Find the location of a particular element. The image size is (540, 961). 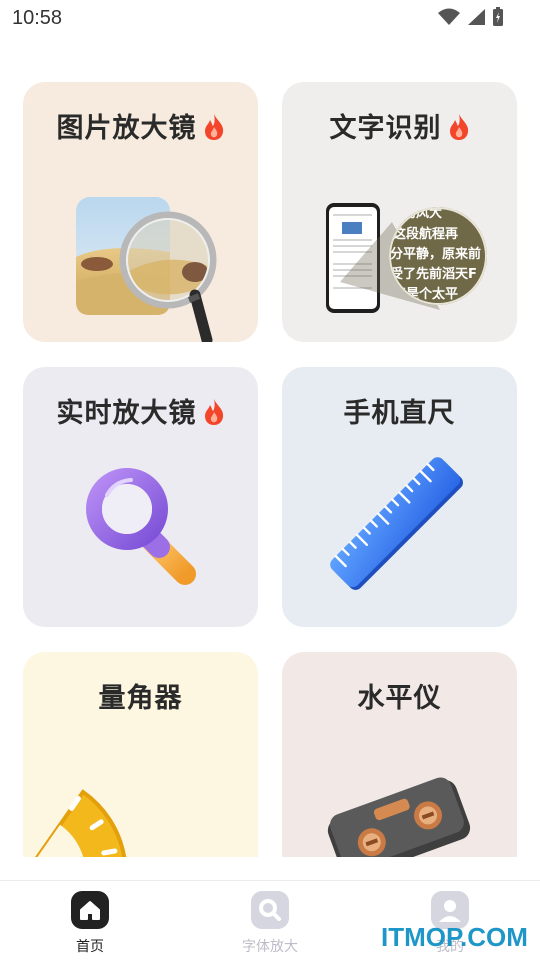

watermark-text: ITMOP.COM is located at coordinates (454, 937).